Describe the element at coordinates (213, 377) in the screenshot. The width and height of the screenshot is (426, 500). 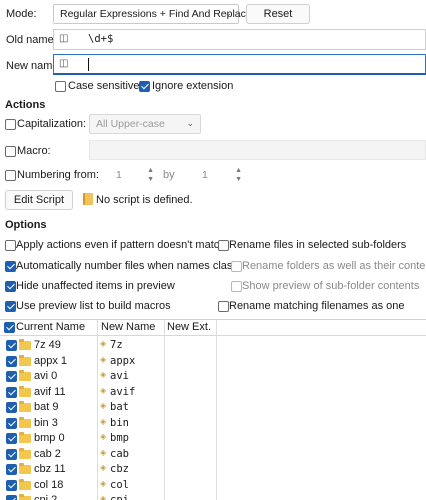
I see `table-row: avi 0 ◈ avi` at that location.